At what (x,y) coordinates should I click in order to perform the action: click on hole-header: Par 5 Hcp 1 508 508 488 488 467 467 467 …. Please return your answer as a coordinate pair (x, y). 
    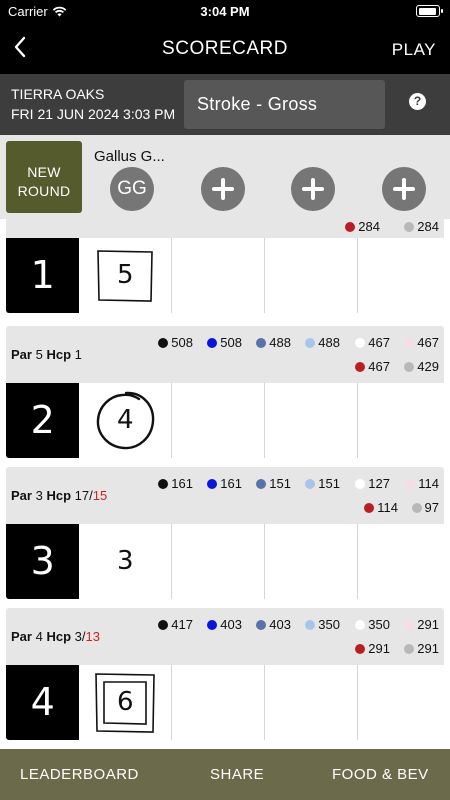
    Looking at the image, I should click on (225, 354).